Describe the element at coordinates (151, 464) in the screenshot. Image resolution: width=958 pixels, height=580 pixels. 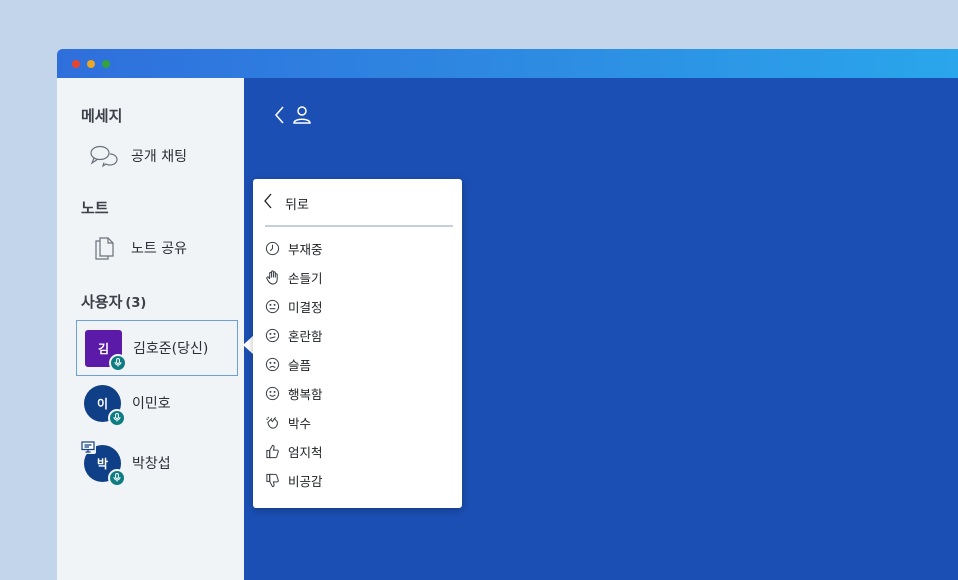
I see `user-name: 박창섭` at that location.